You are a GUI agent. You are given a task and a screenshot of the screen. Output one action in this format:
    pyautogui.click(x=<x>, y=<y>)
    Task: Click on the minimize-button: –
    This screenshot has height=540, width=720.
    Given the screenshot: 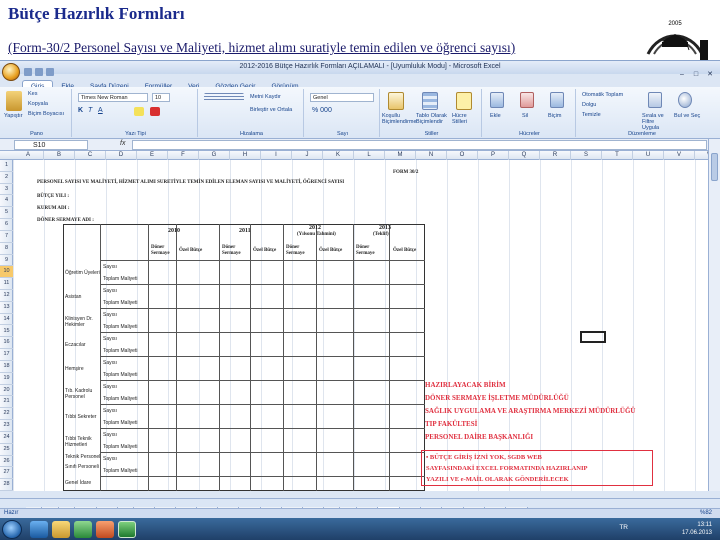 What is the action you would take?
    pyautogui.click(x=682, y=74)
    